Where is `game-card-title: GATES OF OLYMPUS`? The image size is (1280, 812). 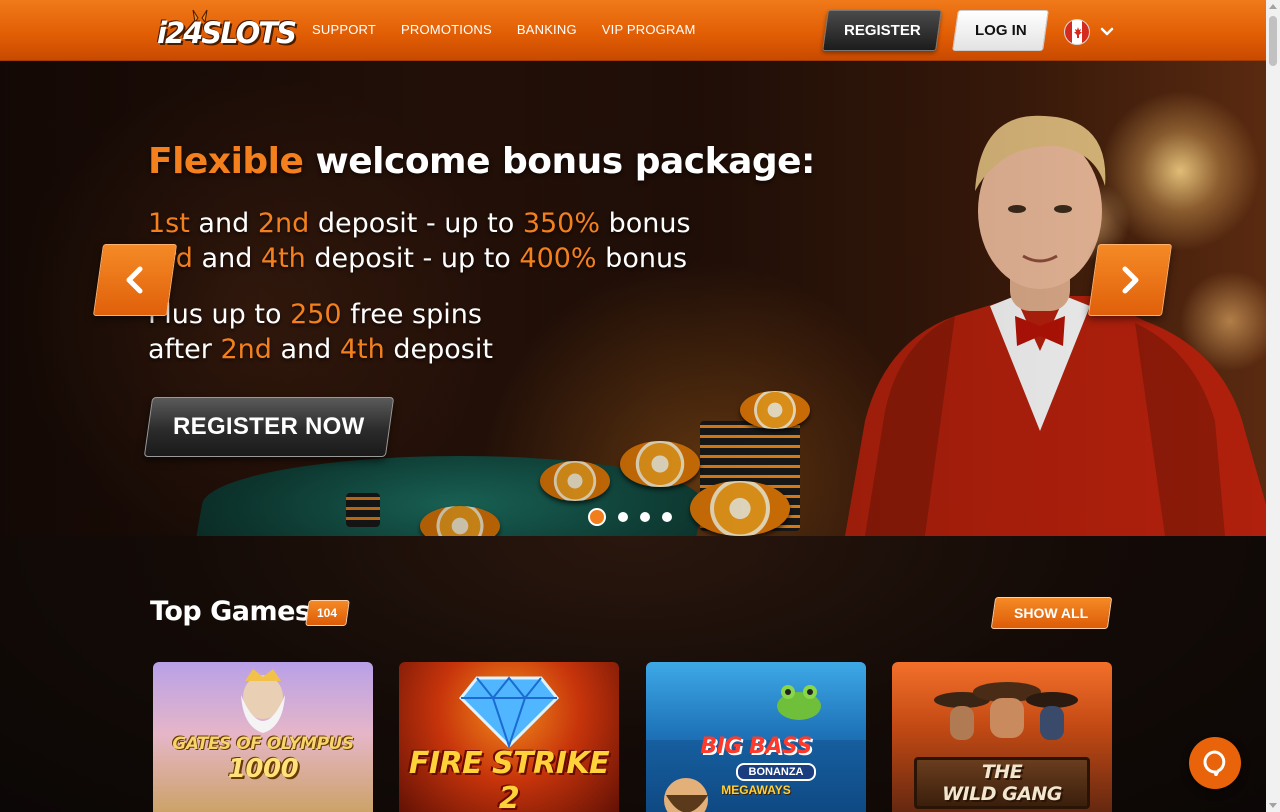 game-card-title: GATES OF OLYMPUS is located at coordinates (263, 744).